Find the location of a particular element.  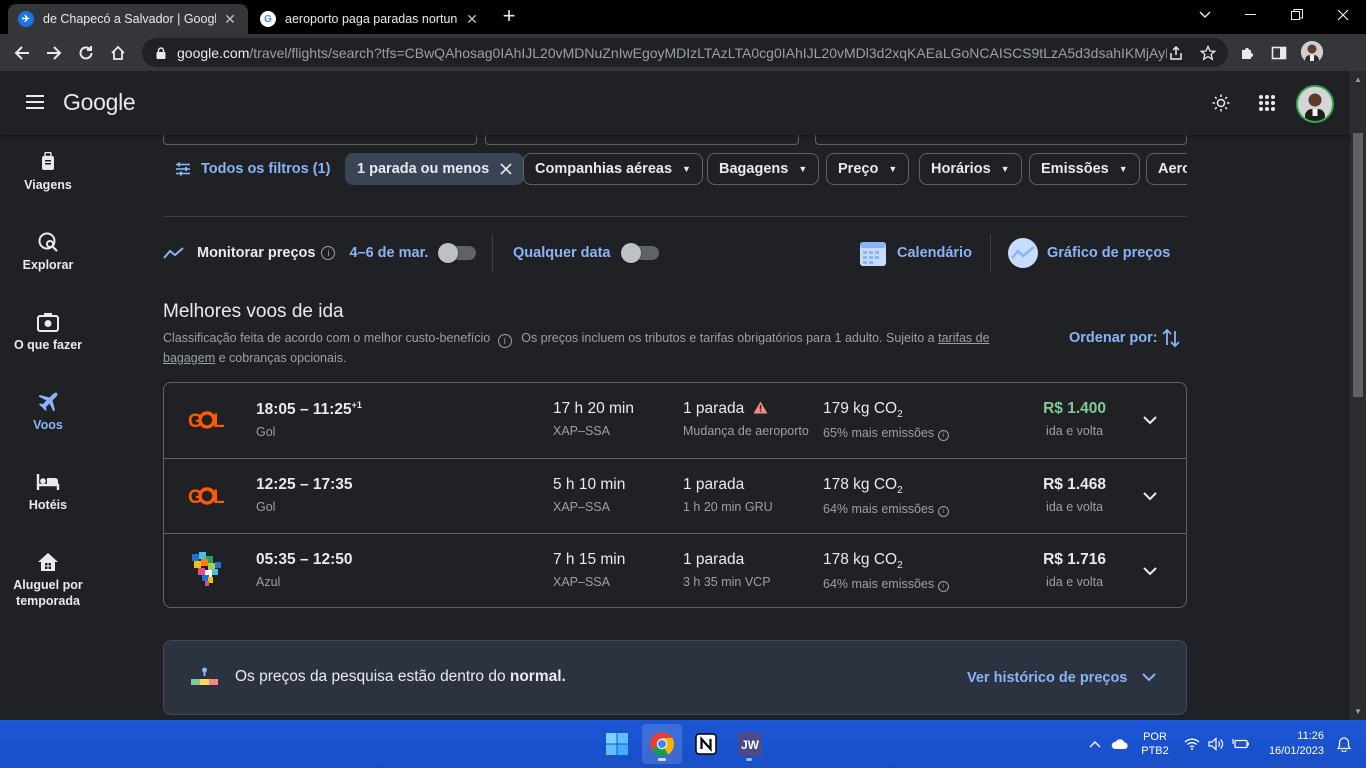

date-range-label: 4–6 de mar. is located at coordinates (389, 253).